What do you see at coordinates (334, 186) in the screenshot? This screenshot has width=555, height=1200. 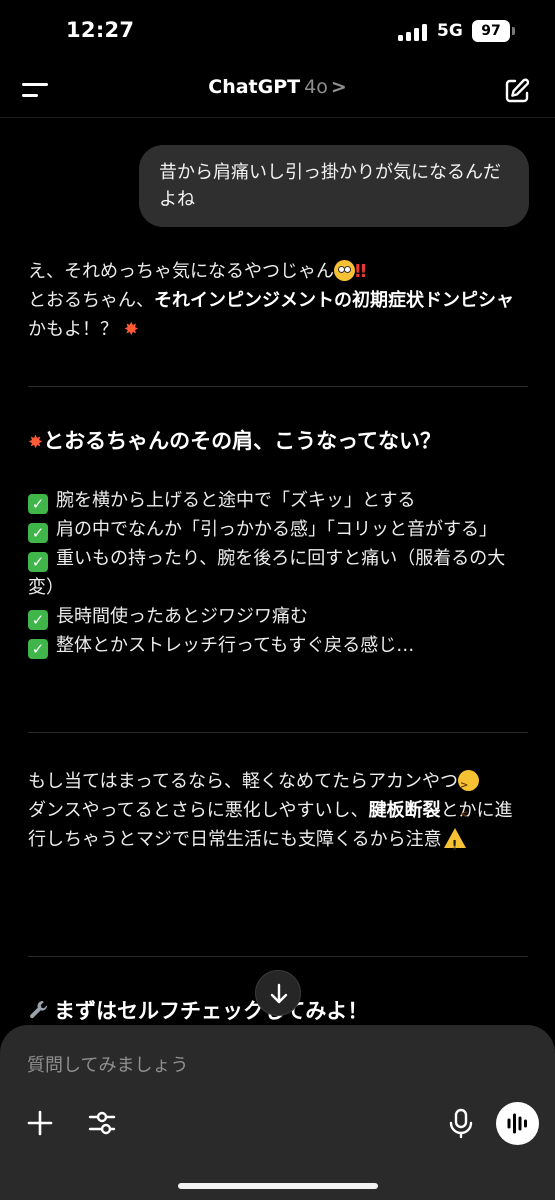 I see `user-message-bubble: 昔から肩痛いし引っ掛かりが気になるんだよね` at bounding box center [334, 186].